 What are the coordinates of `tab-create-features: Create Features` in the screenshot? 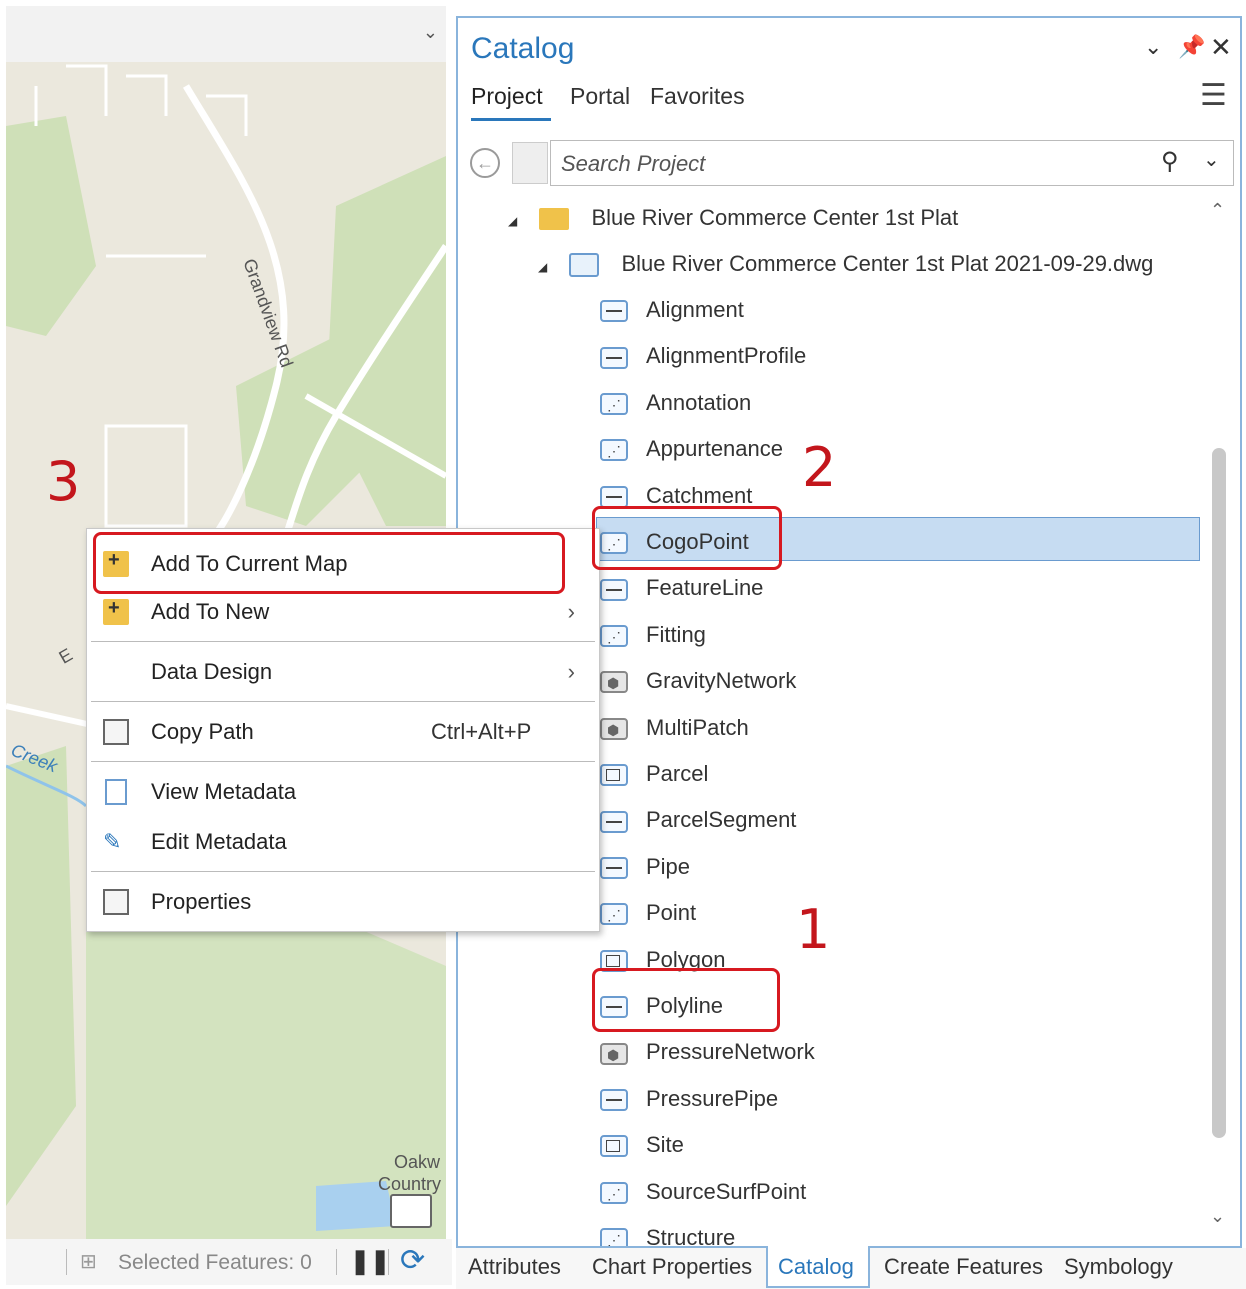 It's located at (963, 1267).